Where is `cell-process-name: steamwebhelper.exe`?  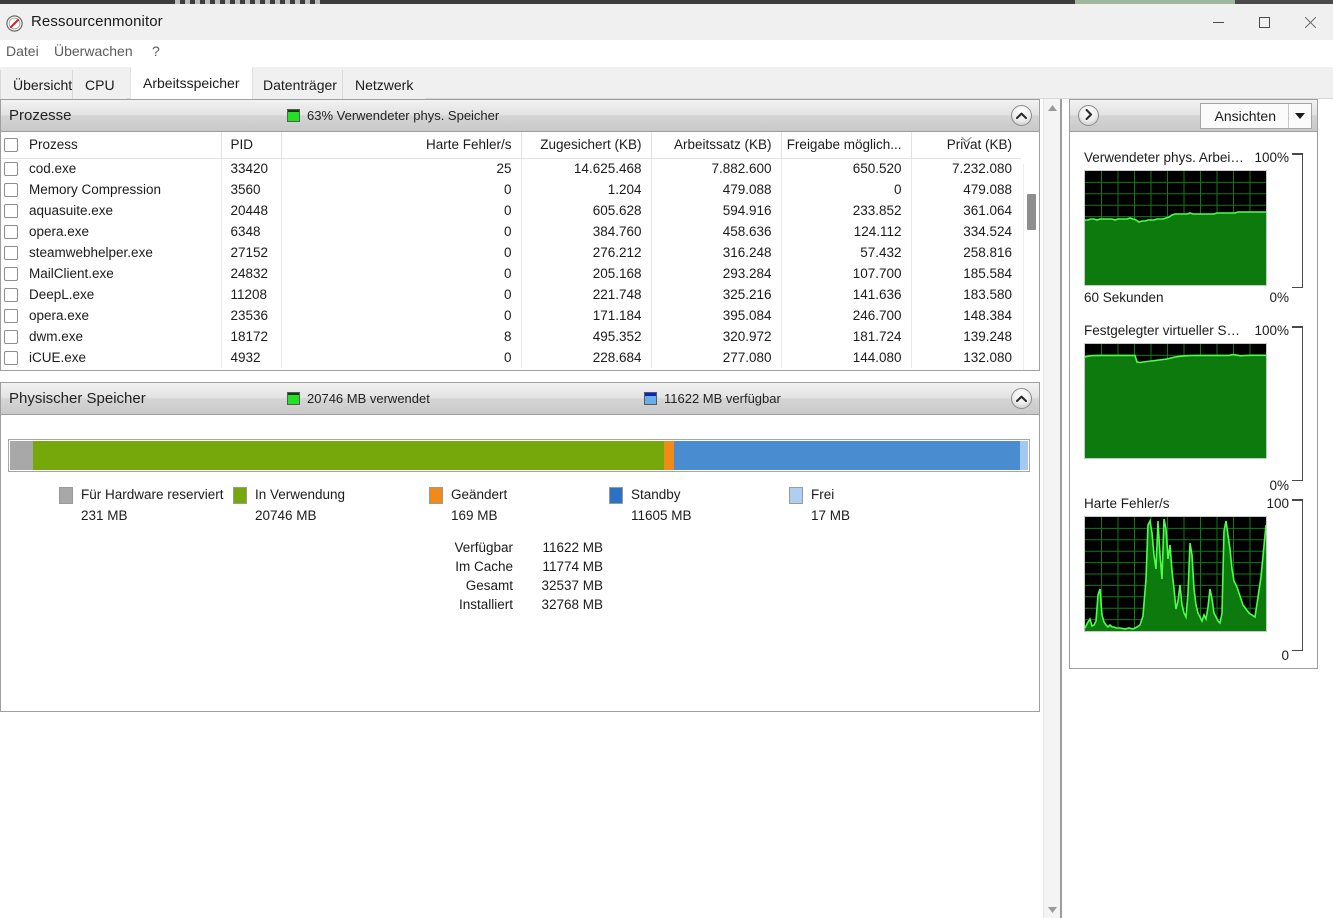 cell-process-name: steamwebhelper.exe is located at coordinates (91, 252).